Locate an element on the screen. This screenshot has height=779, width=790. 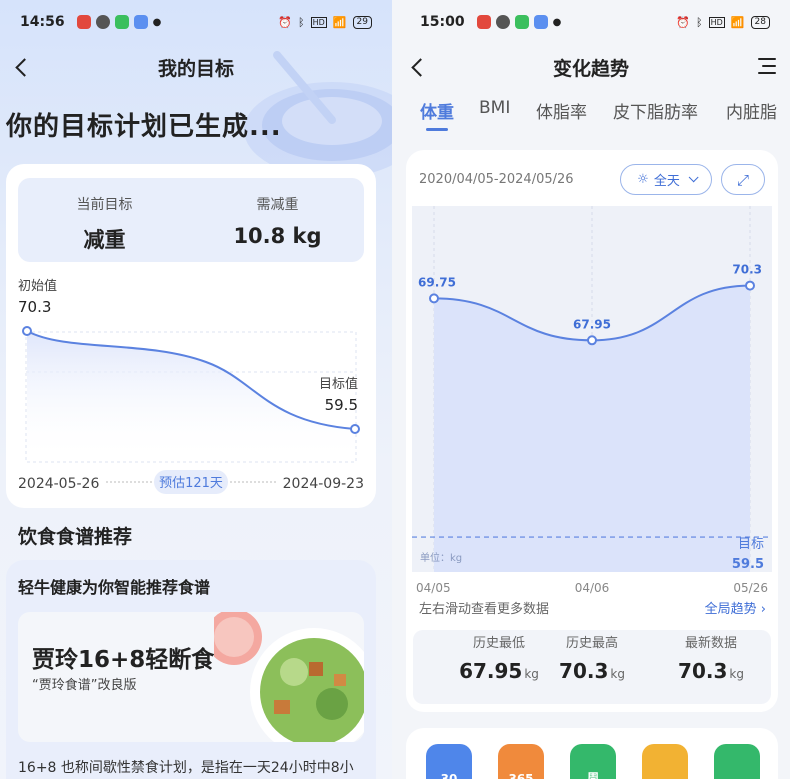
recipe-banner: 贾玲16+8轻断食 “贾玲食谱”改良版 is located at coordinates (191, 677).